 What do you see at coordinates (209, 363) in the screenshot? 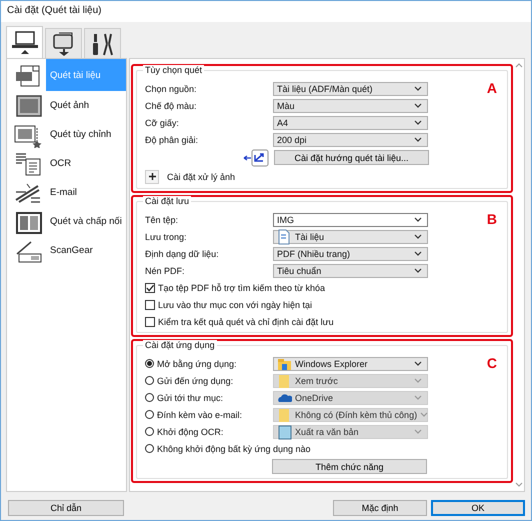
I see `radio-button: Mở bằng ứng dụng:` at bounding box center [209, 363].